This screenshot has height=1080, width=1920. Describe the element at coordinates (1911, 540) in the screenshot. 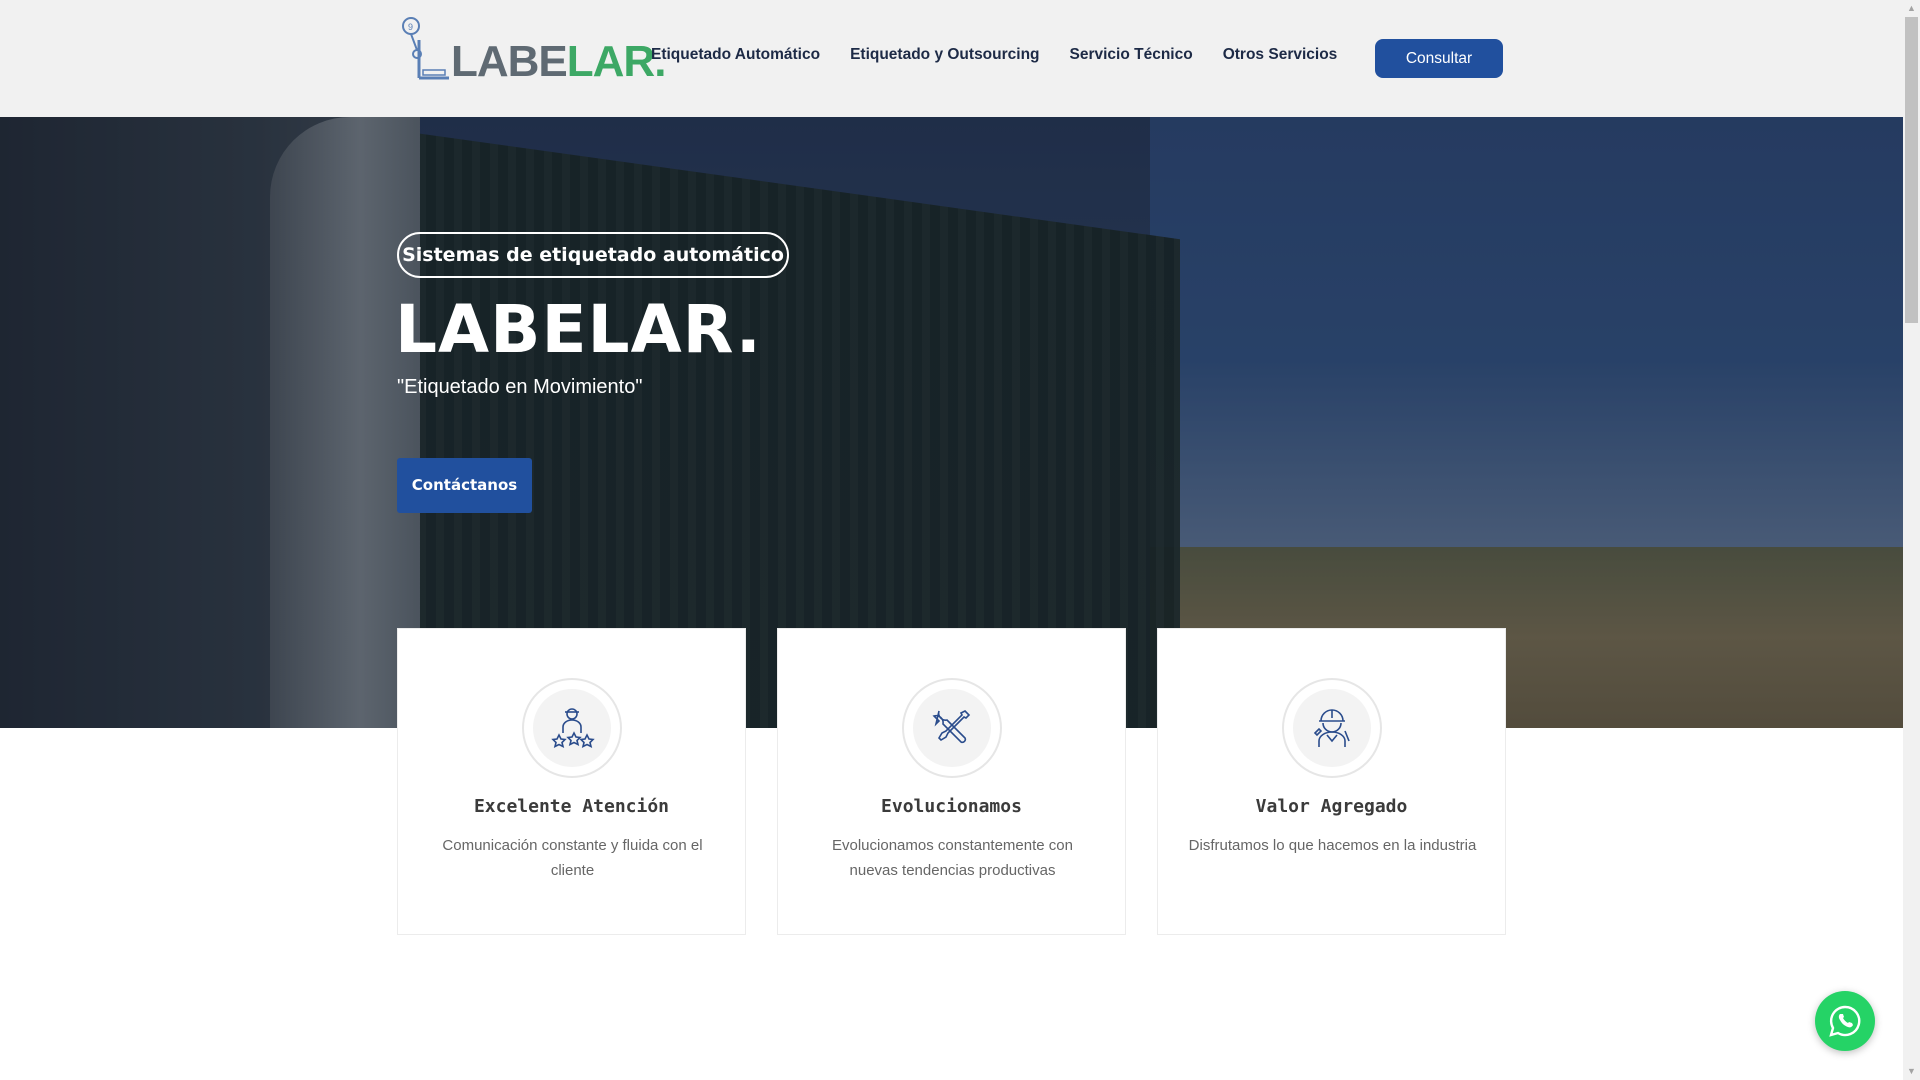

I see `page-scrollbar: ▲ ▼` at that location.